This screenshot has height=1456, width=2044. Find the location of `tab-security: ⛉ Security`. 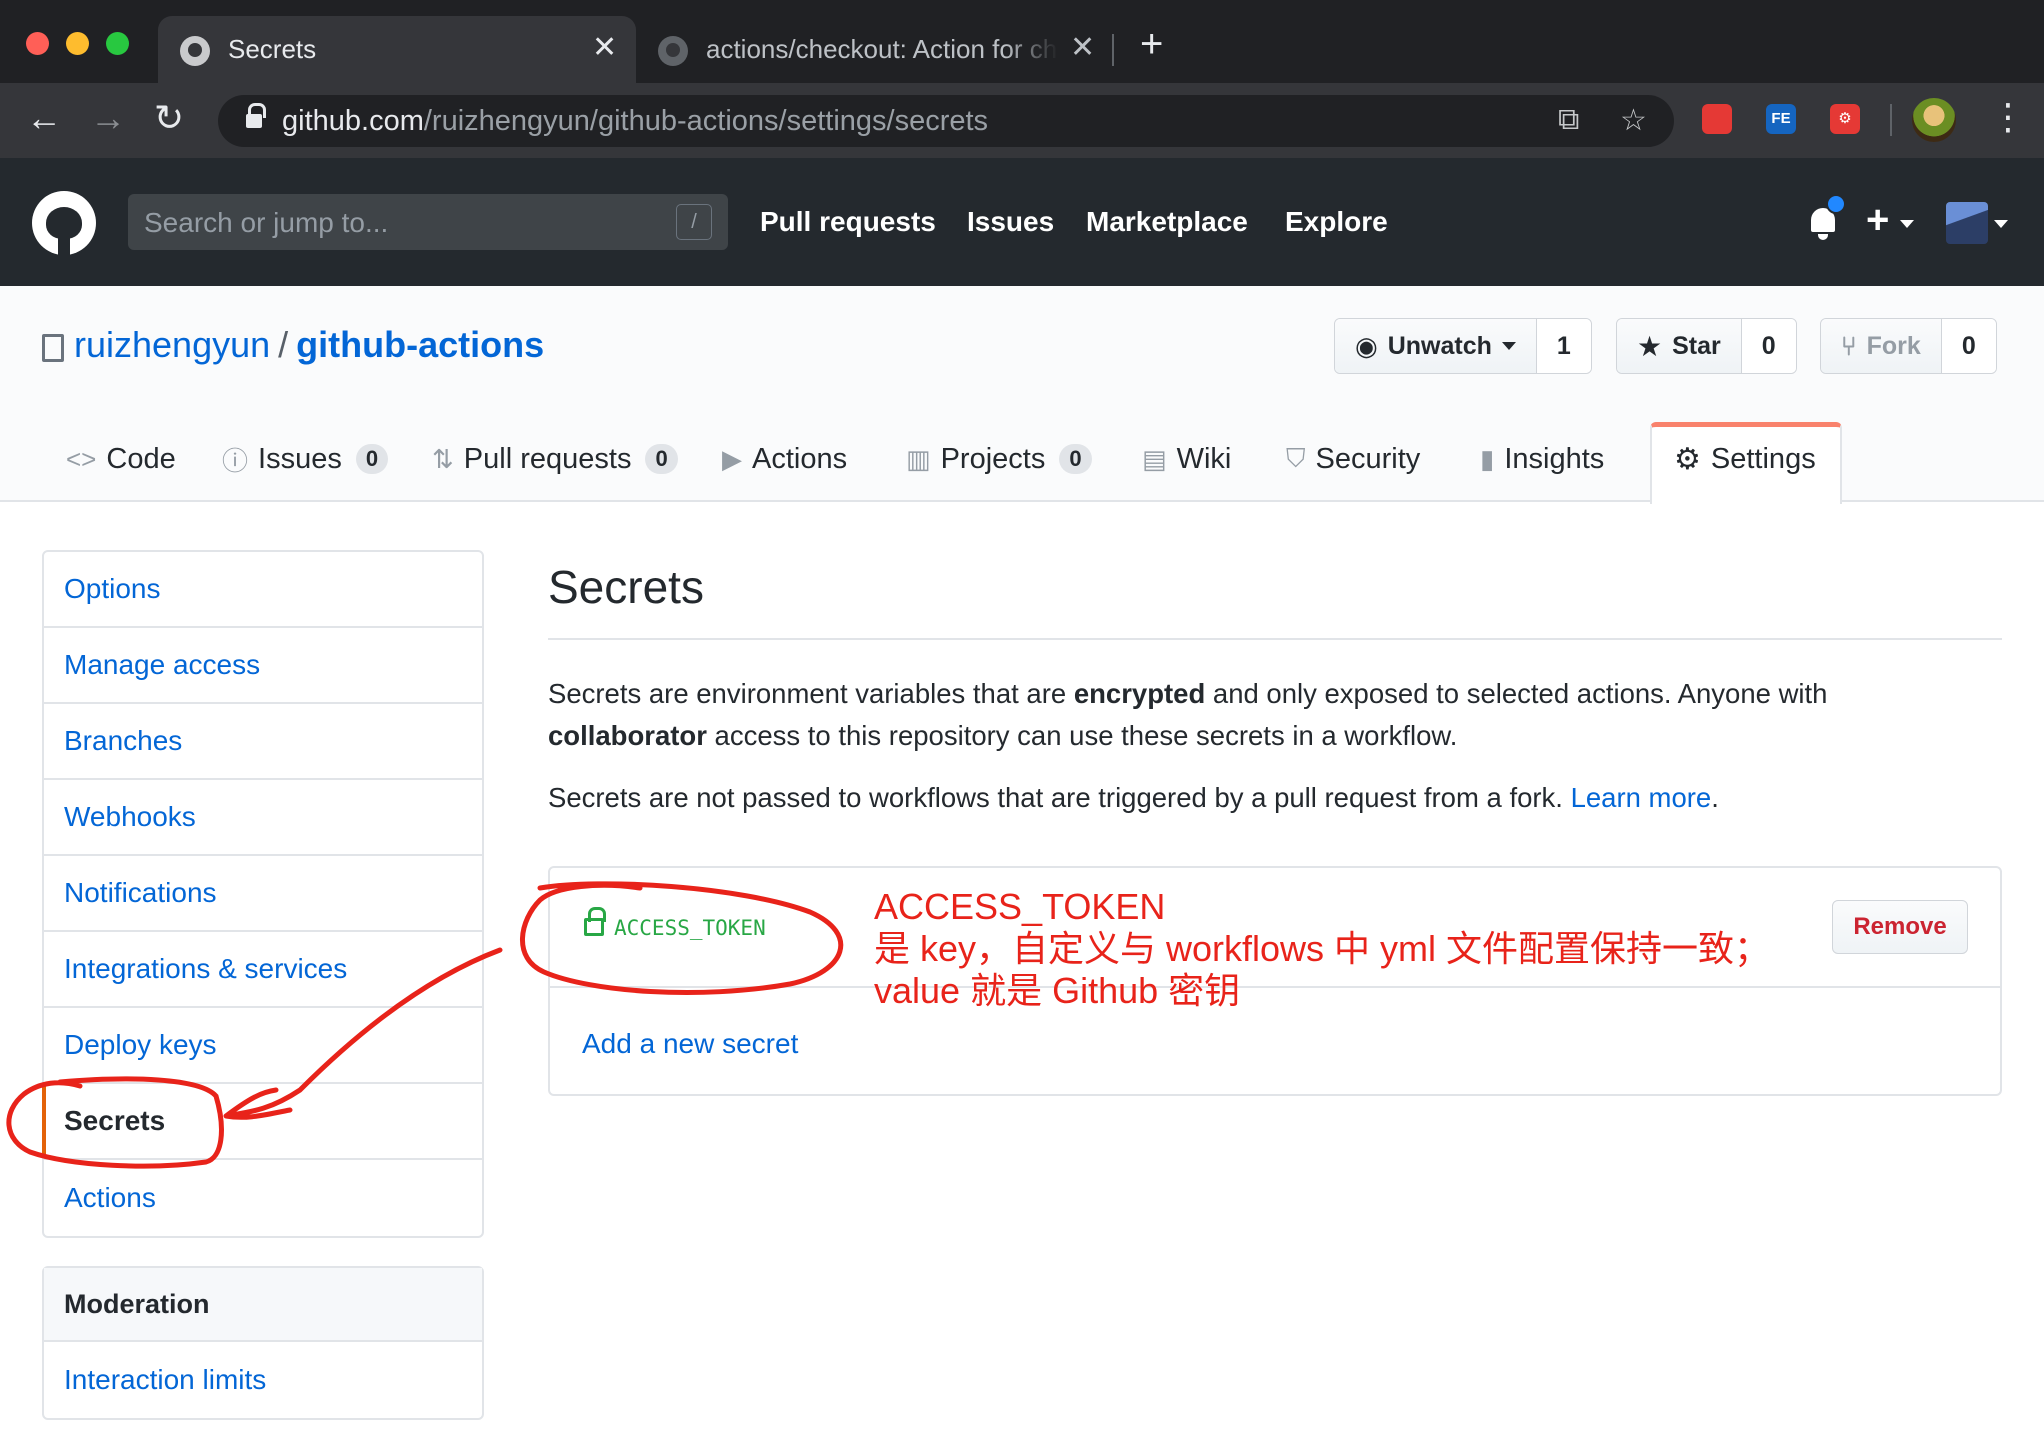

tab-security: ⛉ Security is located at coordinates (1353, 459).